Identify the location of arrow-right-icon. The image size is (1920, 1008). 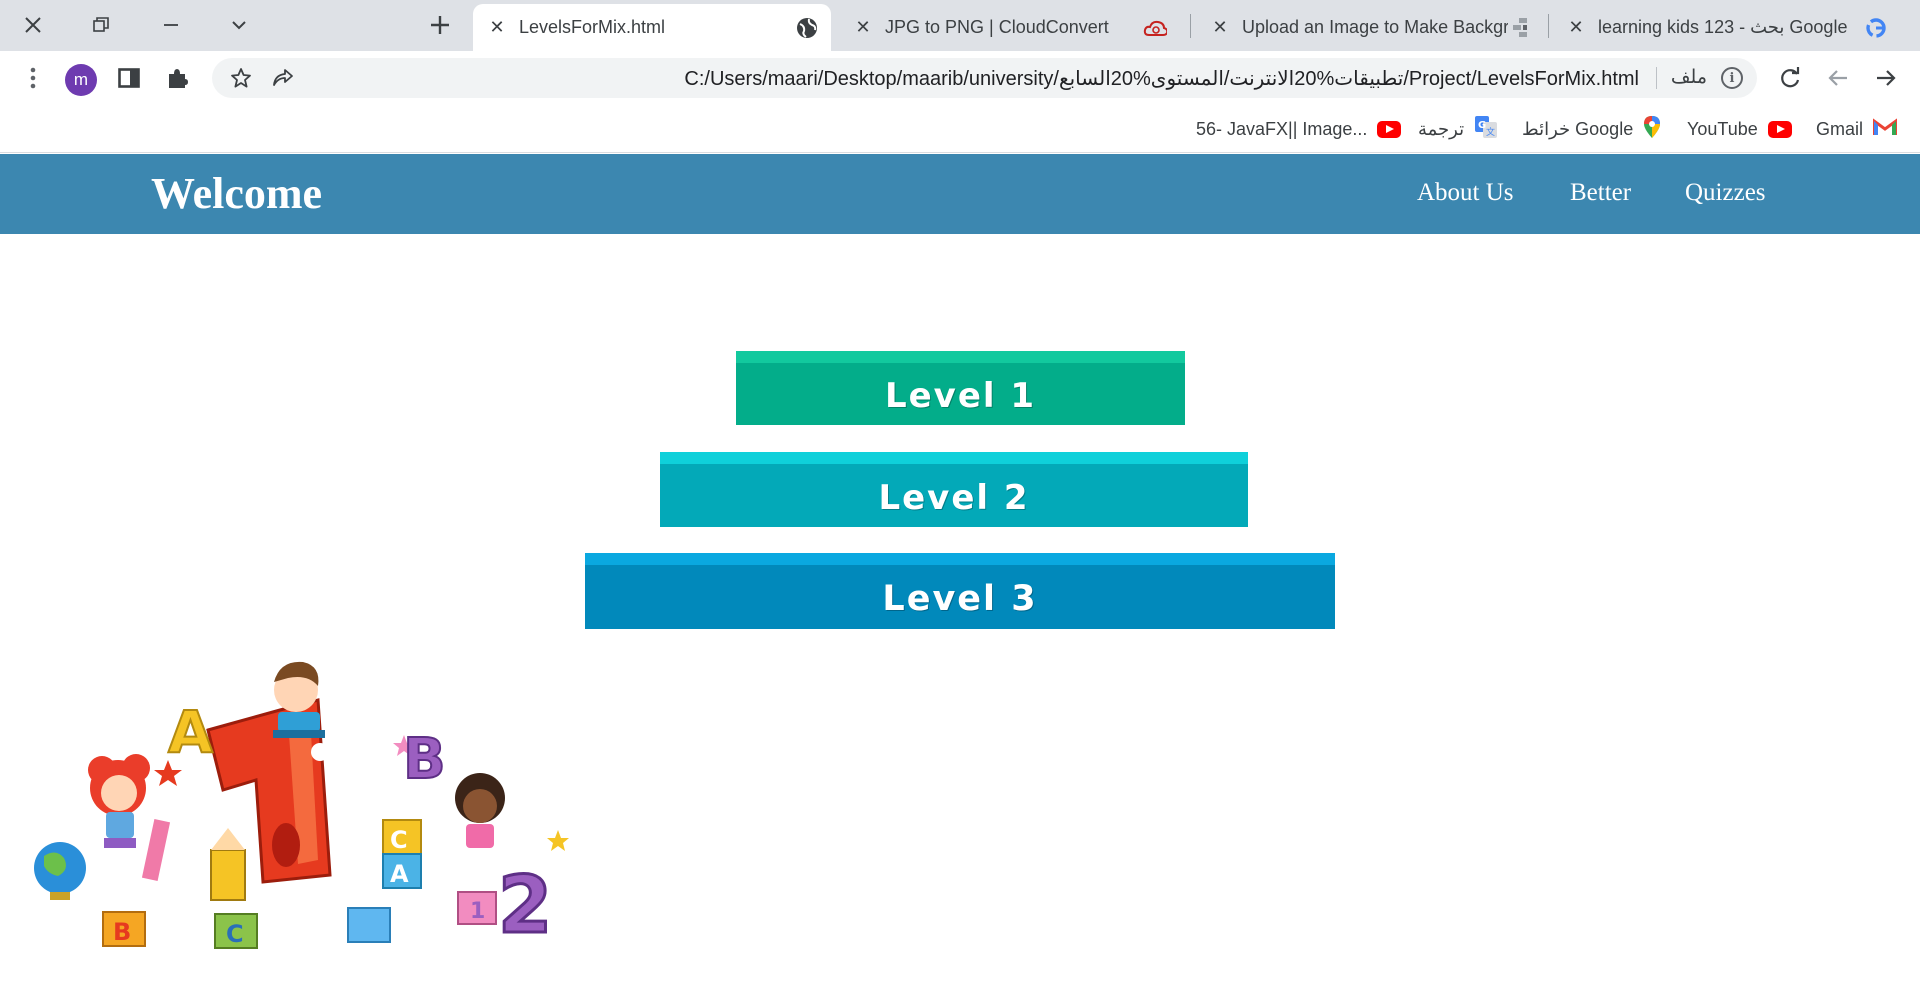
(1886, 78).